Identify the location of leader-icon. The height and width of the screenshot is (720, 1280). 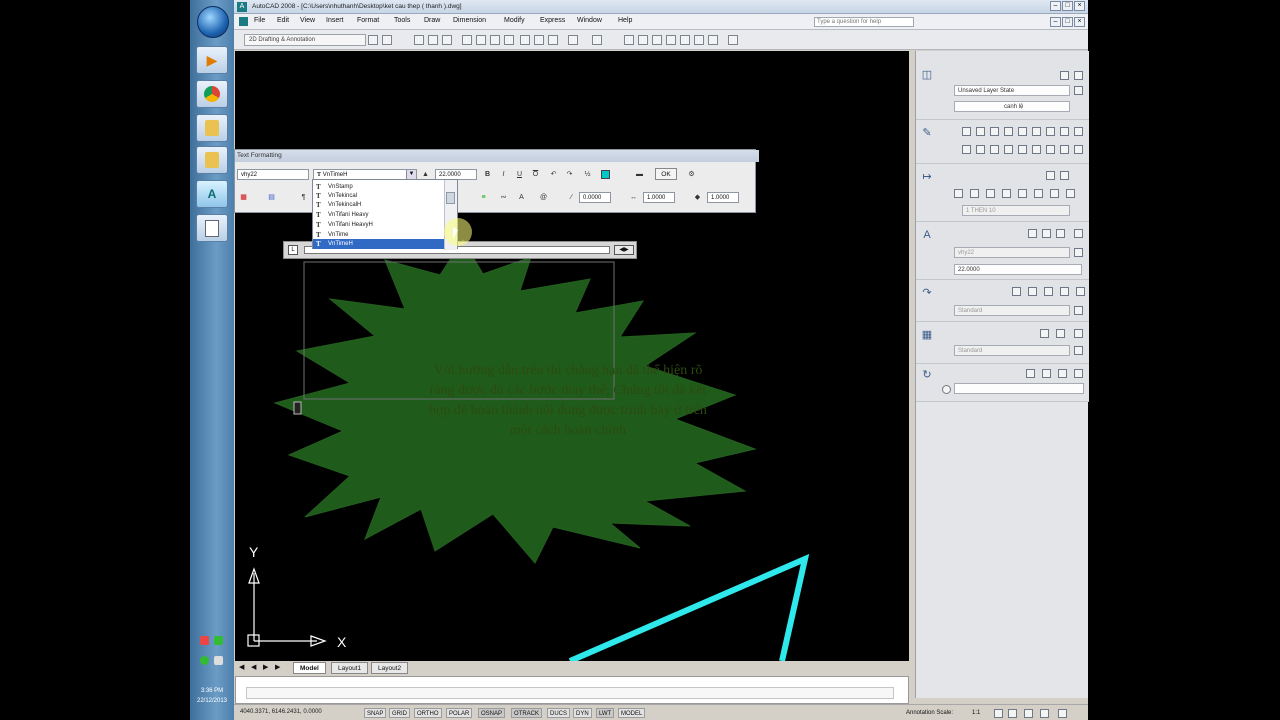
(1054, 193).